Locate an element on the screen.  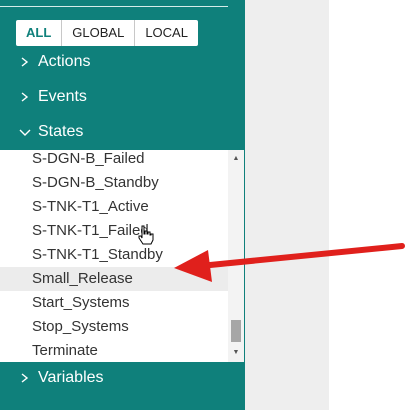
section-variables-label: Variables is located at coordinates (71, 377).